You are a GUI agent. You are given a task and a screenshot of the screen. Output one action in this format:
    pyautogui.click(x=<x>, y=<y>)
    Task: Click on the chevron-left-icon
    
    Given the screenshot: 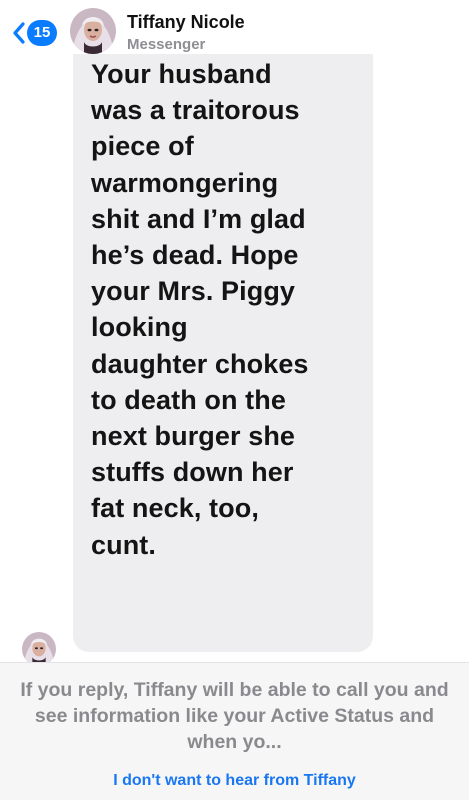 What is the action you would take?
    pyautogui.click(x=19, y=33)
    